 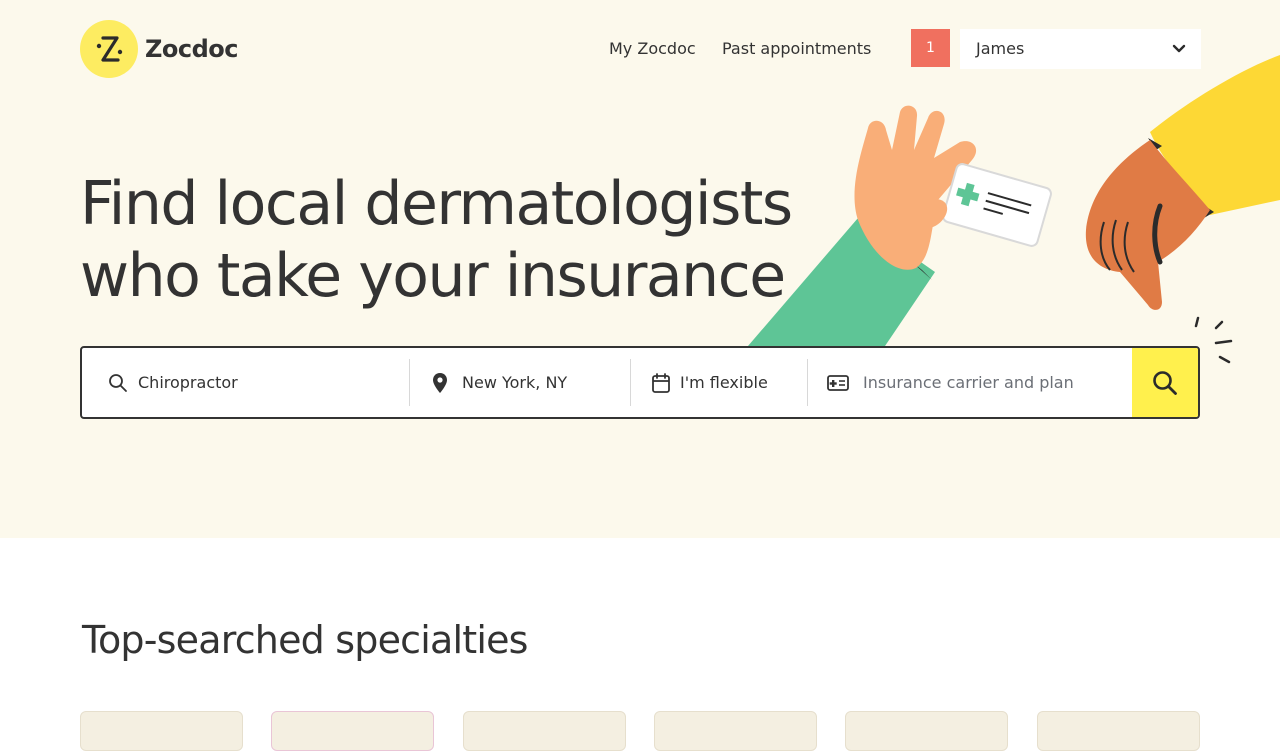 What do you see at coordinates (652, 49) in the screenshot?
I see `nav-my-zocdoc: My Zocdoc` at bounding box center [652, 49].